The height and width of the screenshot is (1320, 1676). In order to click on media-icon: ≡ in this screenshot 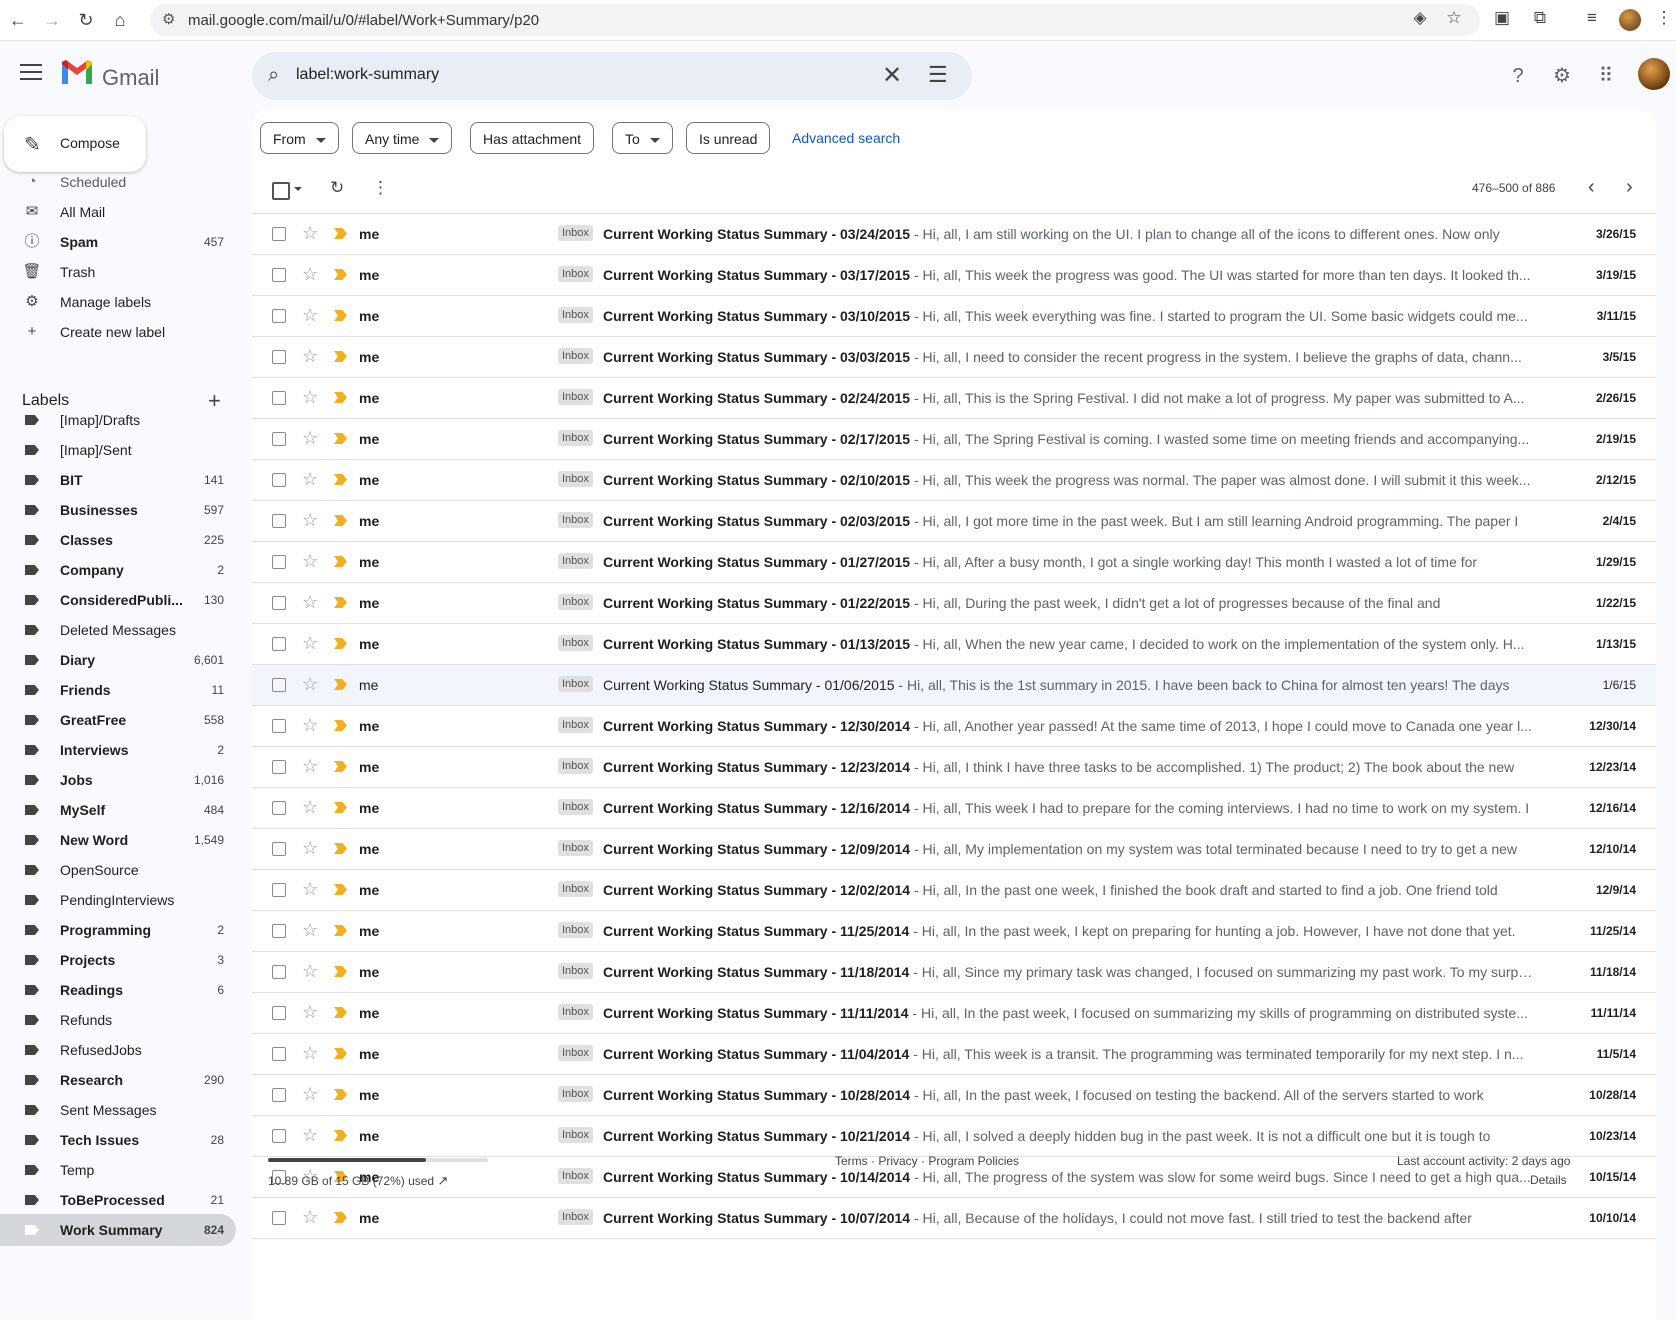, I will do `click(1592, 18)`.